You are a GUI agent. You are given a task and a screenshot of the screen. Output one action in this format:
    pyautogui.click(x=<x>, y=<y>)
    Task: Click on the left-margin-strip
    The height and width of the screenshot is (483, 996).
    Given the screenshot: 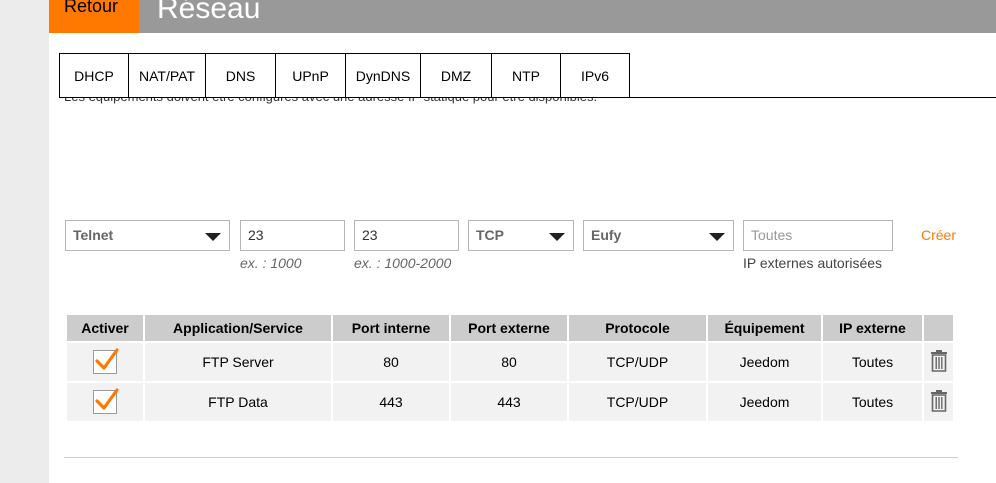 What is the action you would take?
    pyautogui.click(x=24, y=241)
    